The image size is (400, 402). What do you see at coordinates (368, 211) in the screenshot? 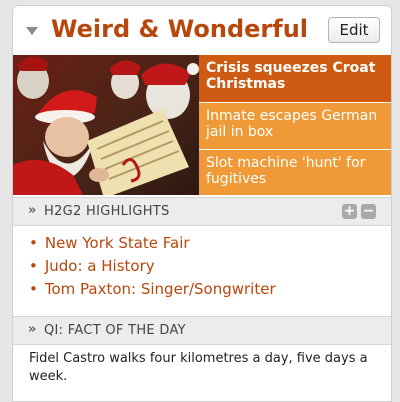
I see `collapse-minus-icon: −` at bounding box center [368, 211].